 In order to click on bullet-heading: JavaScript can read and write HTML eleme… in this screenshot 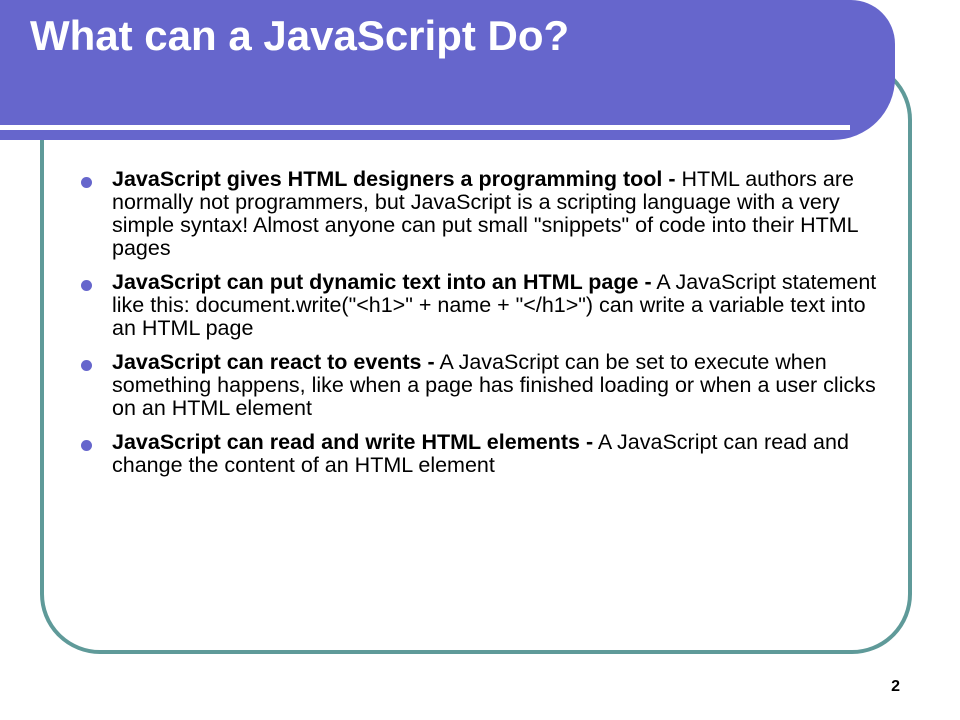, I will do `click(353, 442)`.